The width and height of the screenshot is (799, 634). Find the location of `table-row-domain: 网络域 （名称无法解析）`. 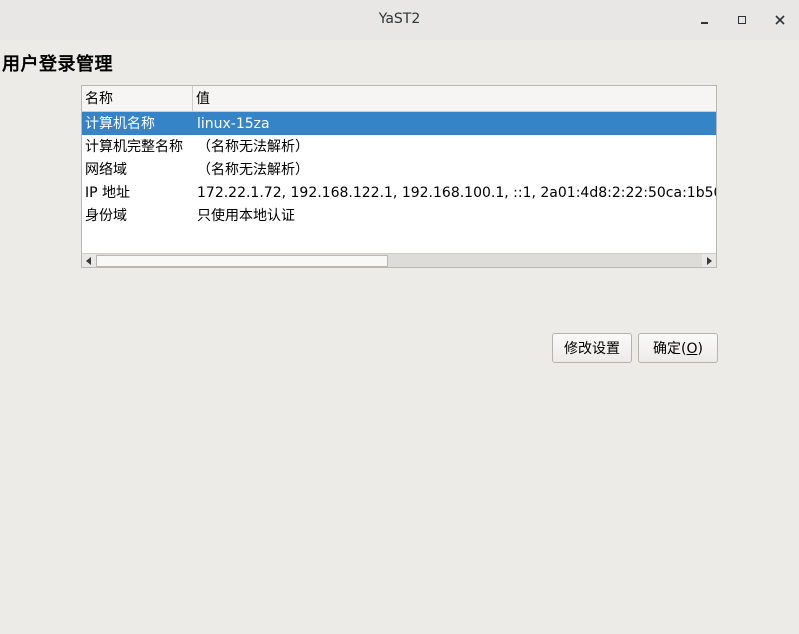

table-row-domain: 网络域 （名称无法解析） is located at coordinates (399, 169).